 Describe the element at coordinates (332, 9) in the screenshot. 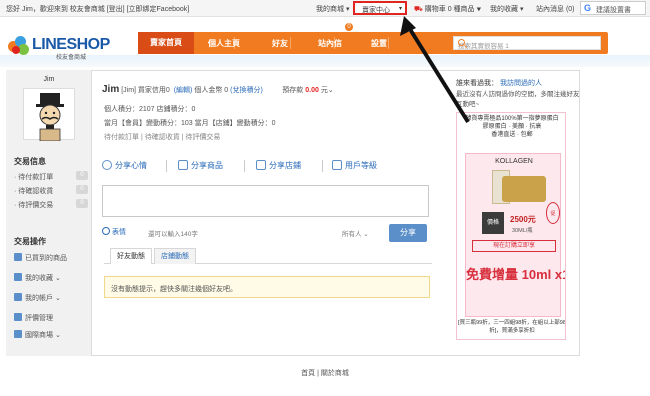

I see `my-mall-link: 我的商城 ▾` at that location.